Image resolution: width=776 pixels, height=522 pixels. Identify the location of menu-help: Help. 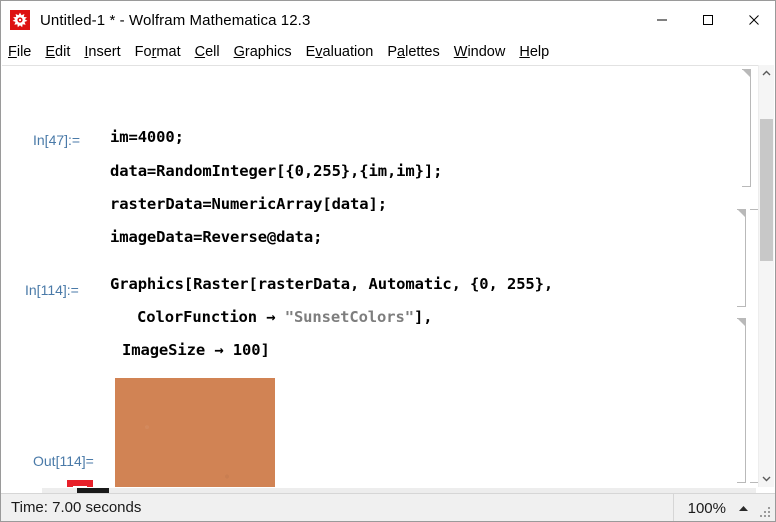
(534, 52).